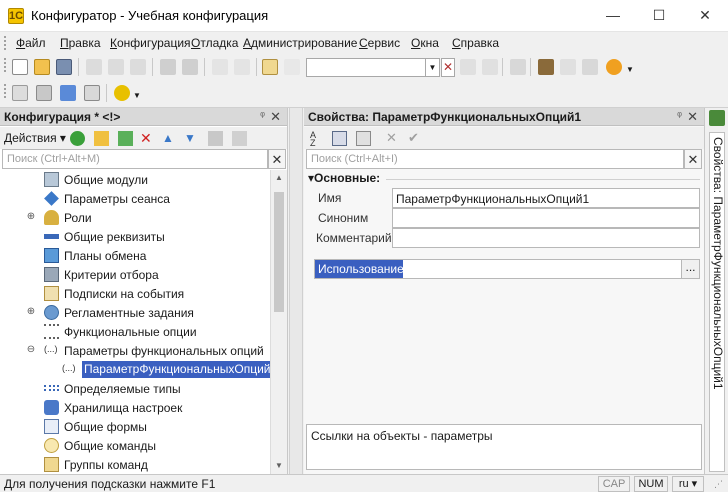 The image size is (728, 492). Describe the element at coordinates (20, 67) in the screenshot. I see `new-icon` at that location.